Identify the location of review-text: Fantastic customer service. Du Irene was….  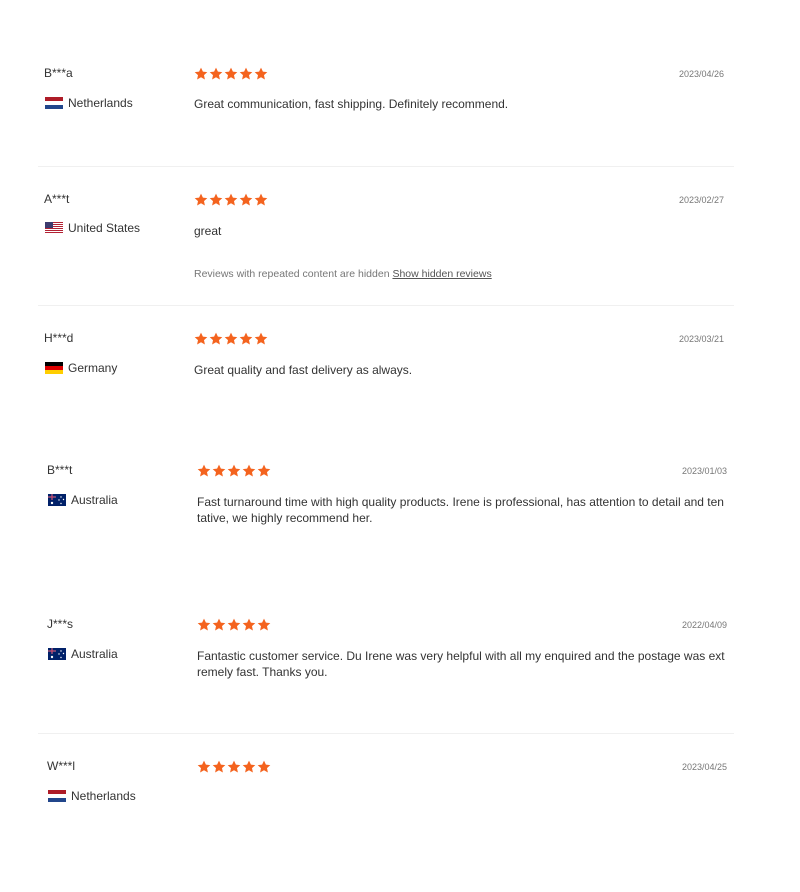
(461, 664).